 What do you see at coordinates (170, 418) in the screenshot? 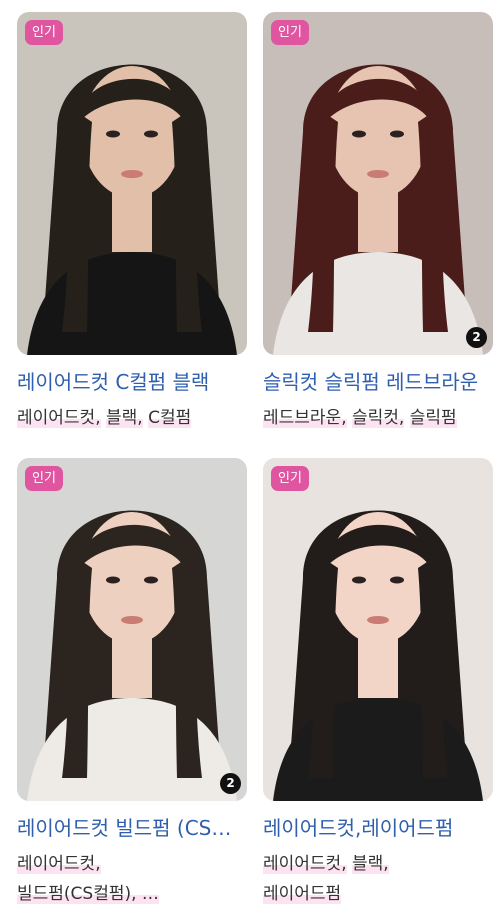
I see `tag-link: C컬펌` at bounding box center [170, 418].